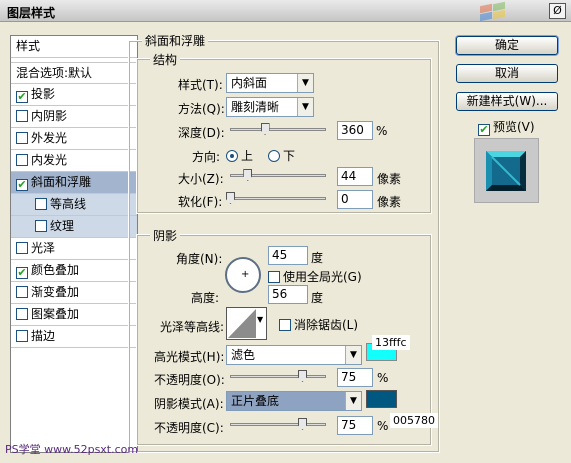  Describe the element at coordinates (205, 298) in the screenshot. I see `altitude-label: 高度:` at that location.